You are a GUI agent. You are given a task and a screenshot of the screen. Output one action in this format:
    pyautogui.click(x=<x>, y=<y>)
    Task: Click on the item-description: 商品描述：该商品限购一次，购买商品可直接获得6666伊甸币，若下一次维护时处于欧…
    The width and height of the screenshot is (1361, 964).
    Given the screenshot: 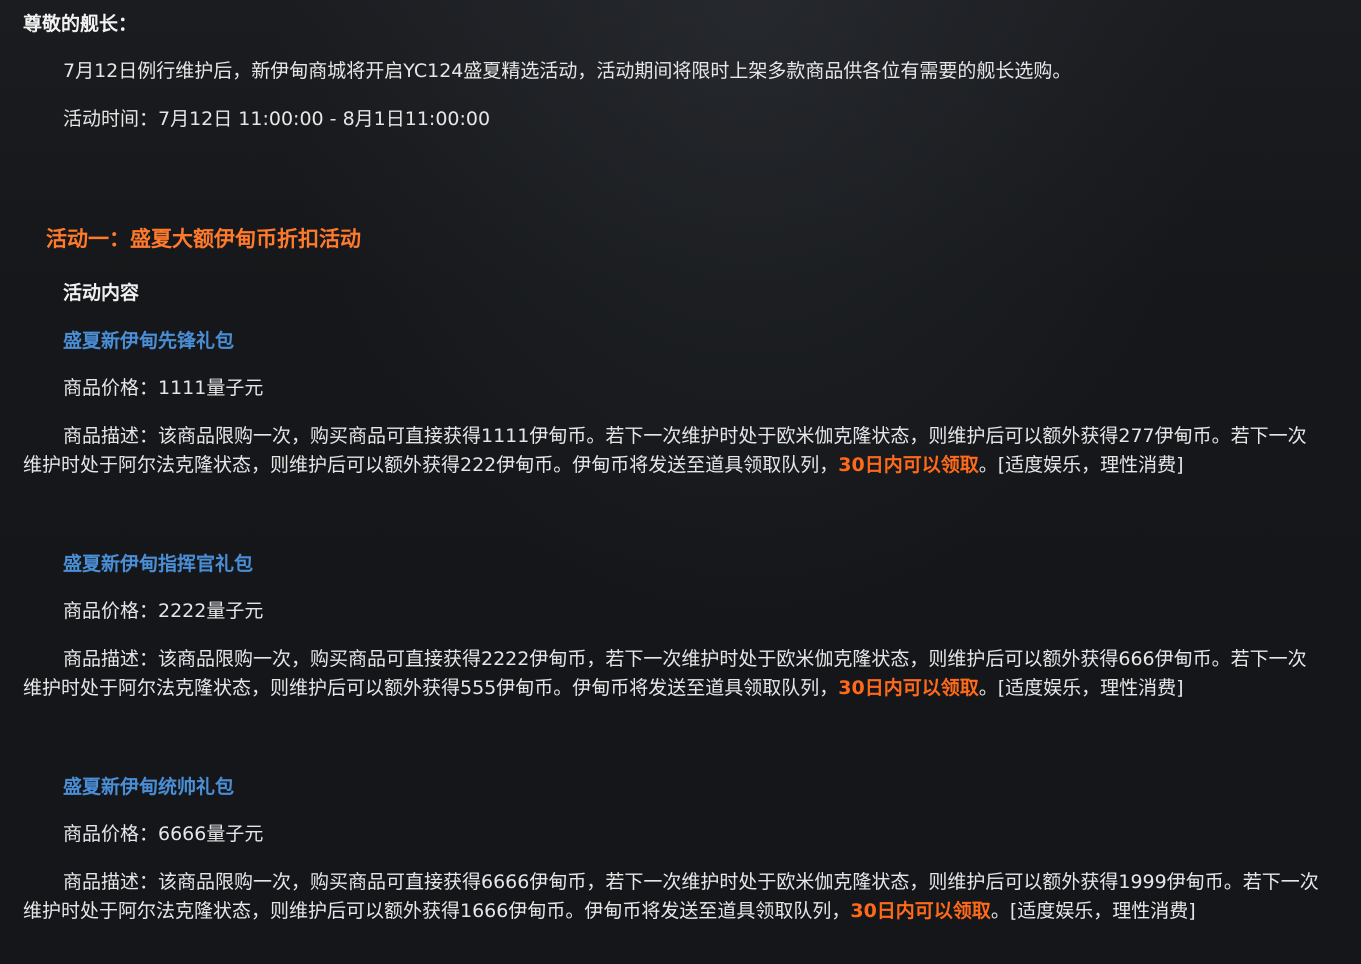 What is the action you would take?
    pyautogui.click(x=673, y=897)
    